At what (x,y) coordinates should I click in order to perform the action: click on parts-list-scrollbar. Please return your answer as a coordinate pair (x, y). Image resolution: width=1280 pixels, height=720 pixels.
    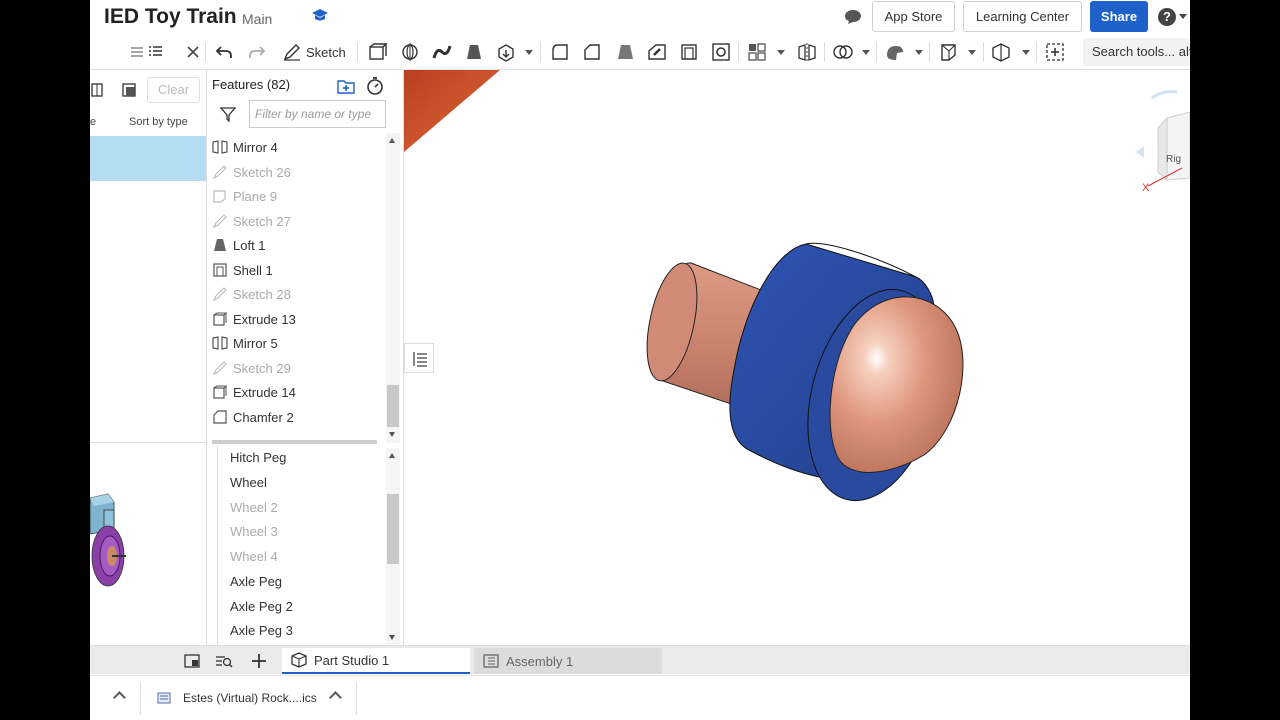
    Looking at the image, I should click on (393, 546).